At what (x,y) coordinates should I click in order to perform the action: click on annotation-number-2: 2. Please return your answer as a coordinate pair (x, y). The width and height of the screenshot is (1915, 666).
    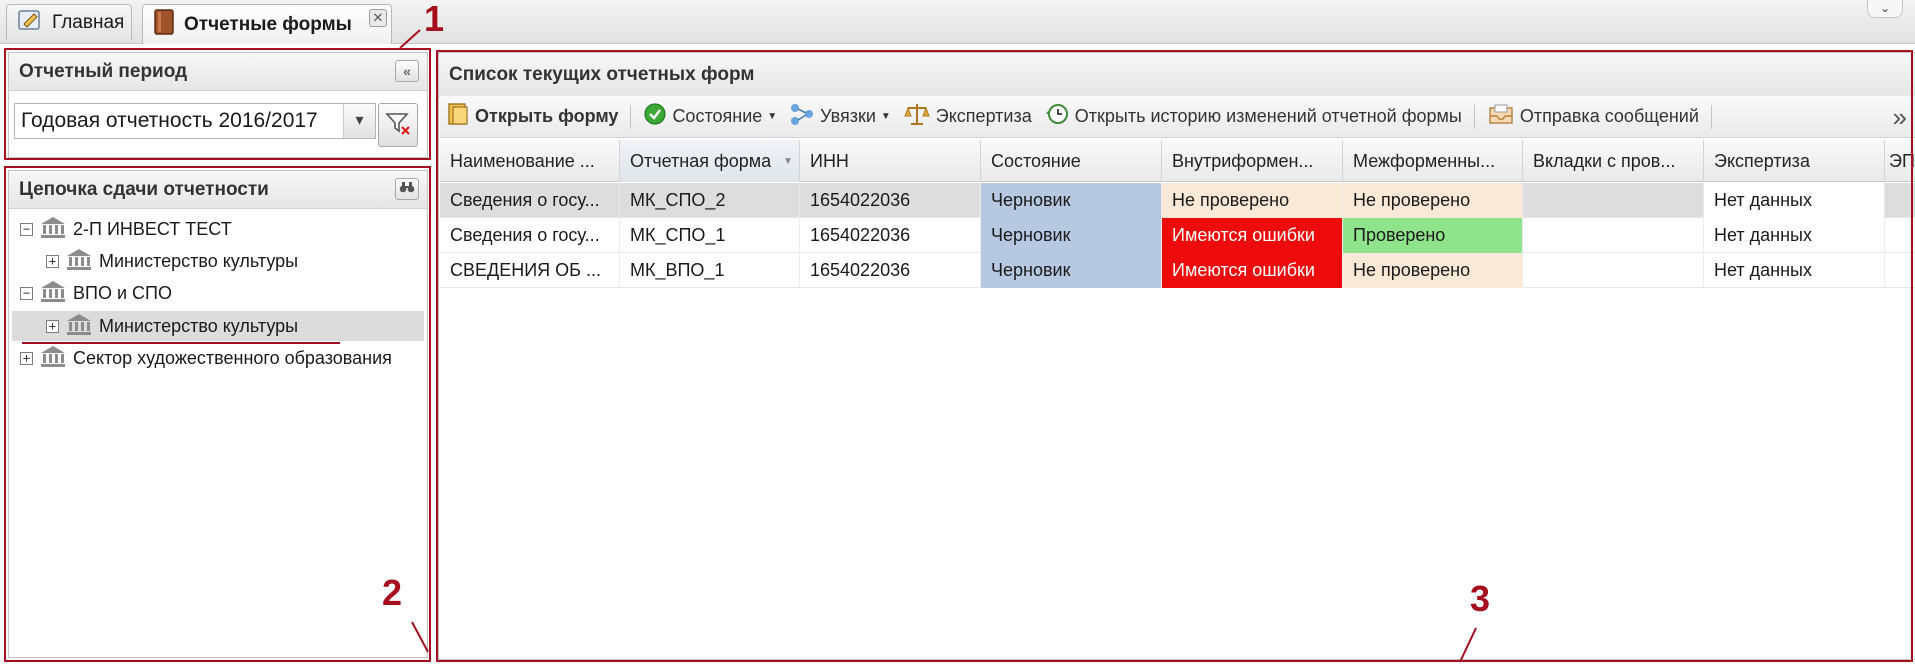
    Looking at the image, I should click on (392, 592).